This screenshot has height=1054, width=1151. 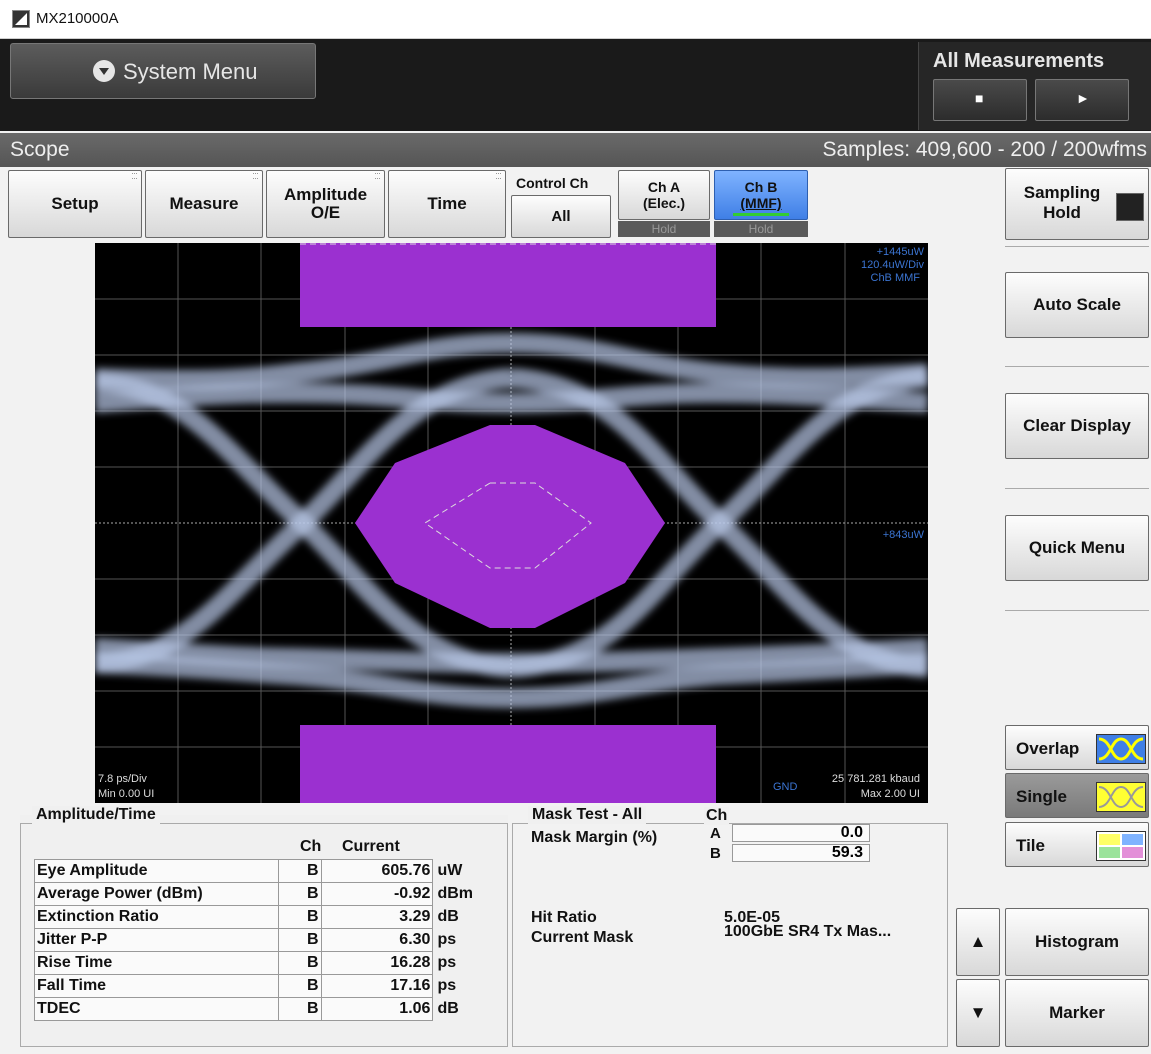 What do you see at coordinates (156, 1009) in the screenshot?
I see `measurement-name: TDEC` at bounding box center [156, 1009].